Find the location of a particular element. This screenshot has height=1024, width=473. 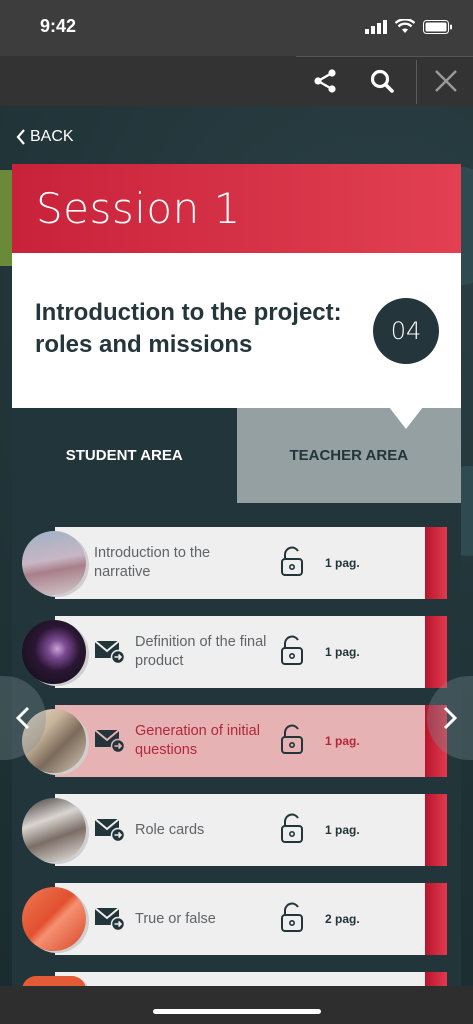

battery-icon is located at coordinates (437, 26).